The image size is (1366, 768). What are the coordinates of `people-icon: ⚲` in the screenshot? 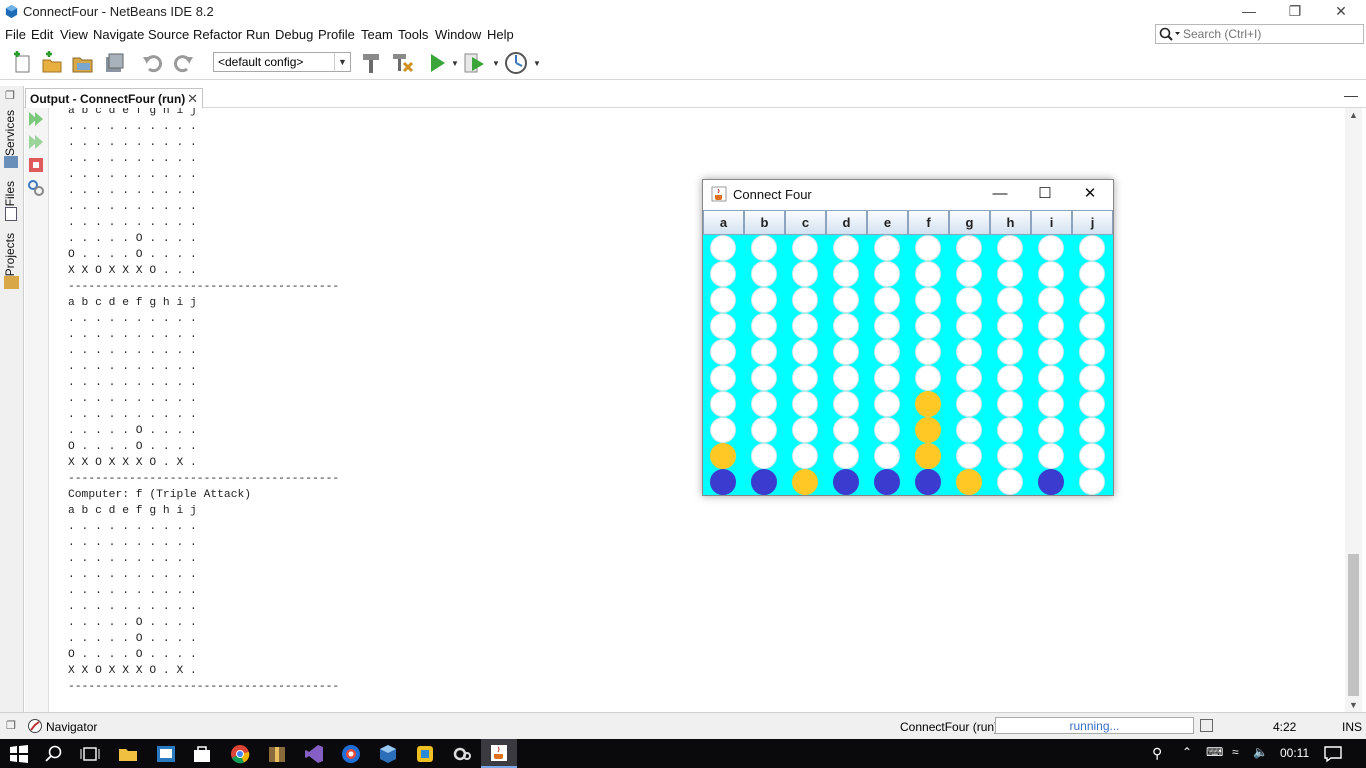 It's located at (1157, 753).